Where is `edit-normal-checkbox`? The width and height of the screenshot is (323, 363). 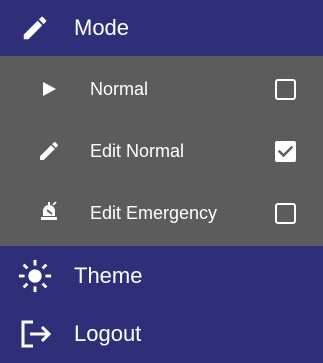
edit-normal-checkbox is located at coordinates (285, 151).